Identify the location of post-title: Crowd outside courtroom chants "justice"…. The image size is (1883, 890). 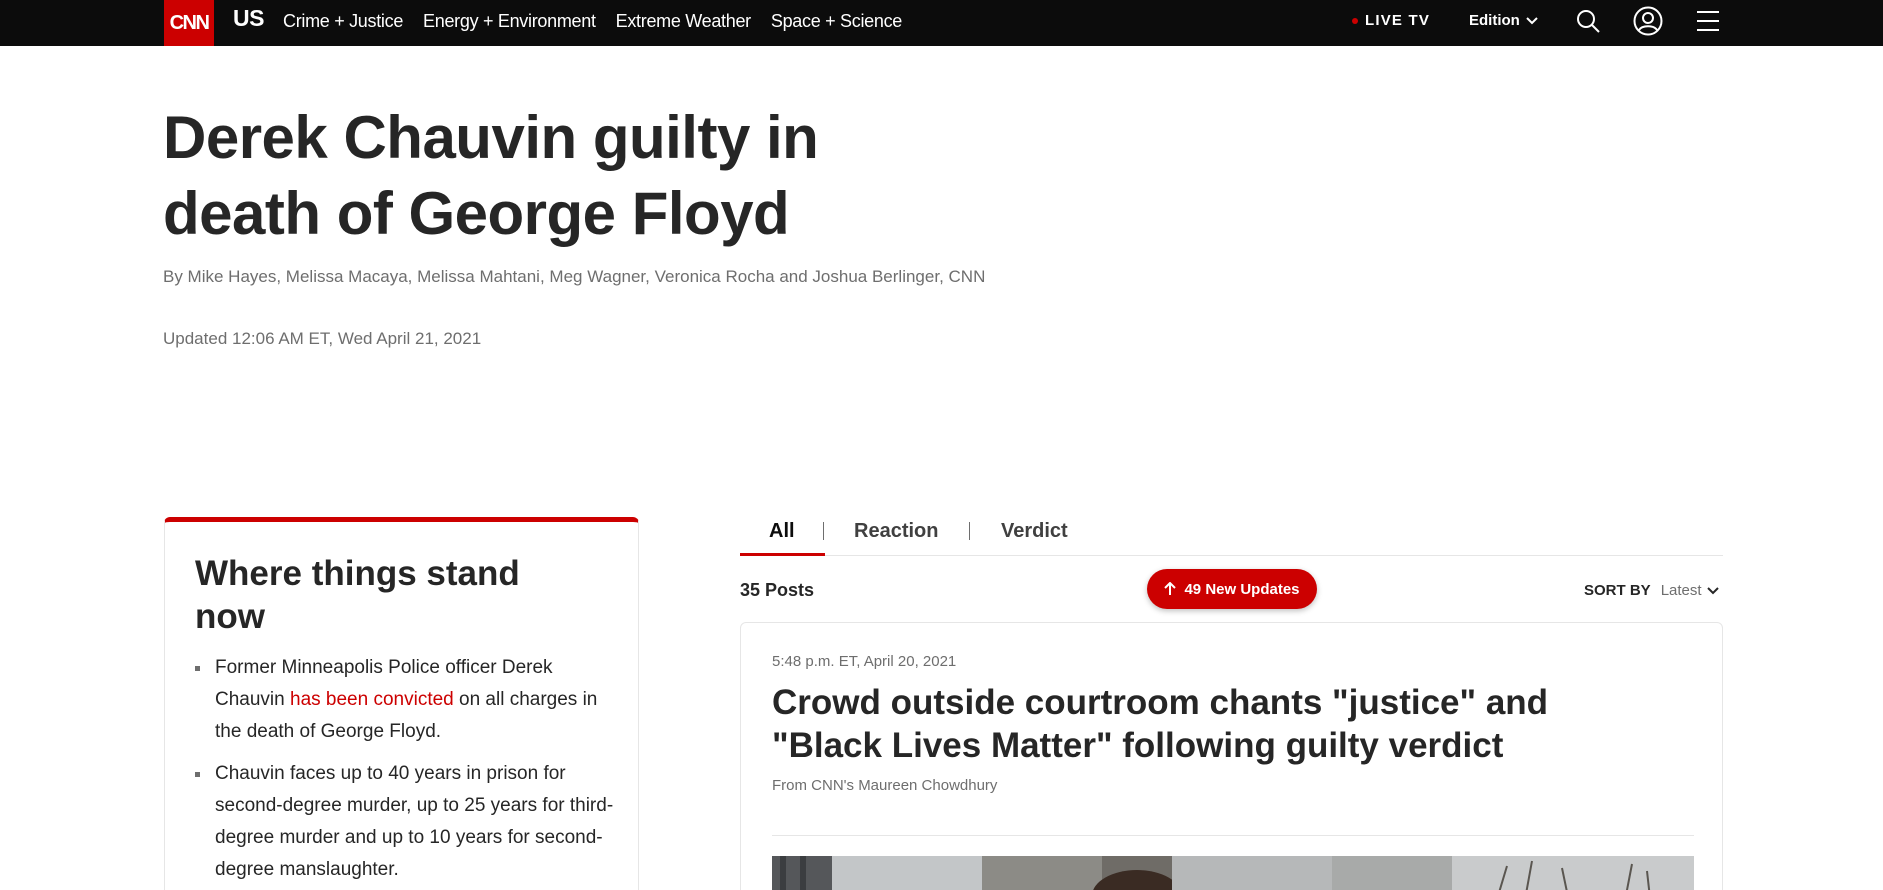
(1160, 724).